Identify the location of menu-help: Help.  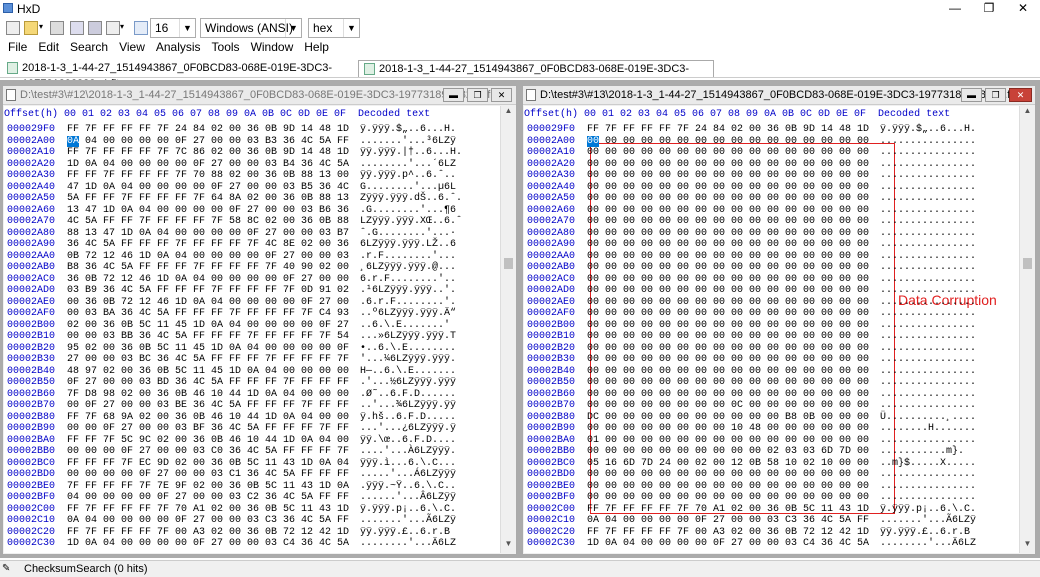
(314, 46).